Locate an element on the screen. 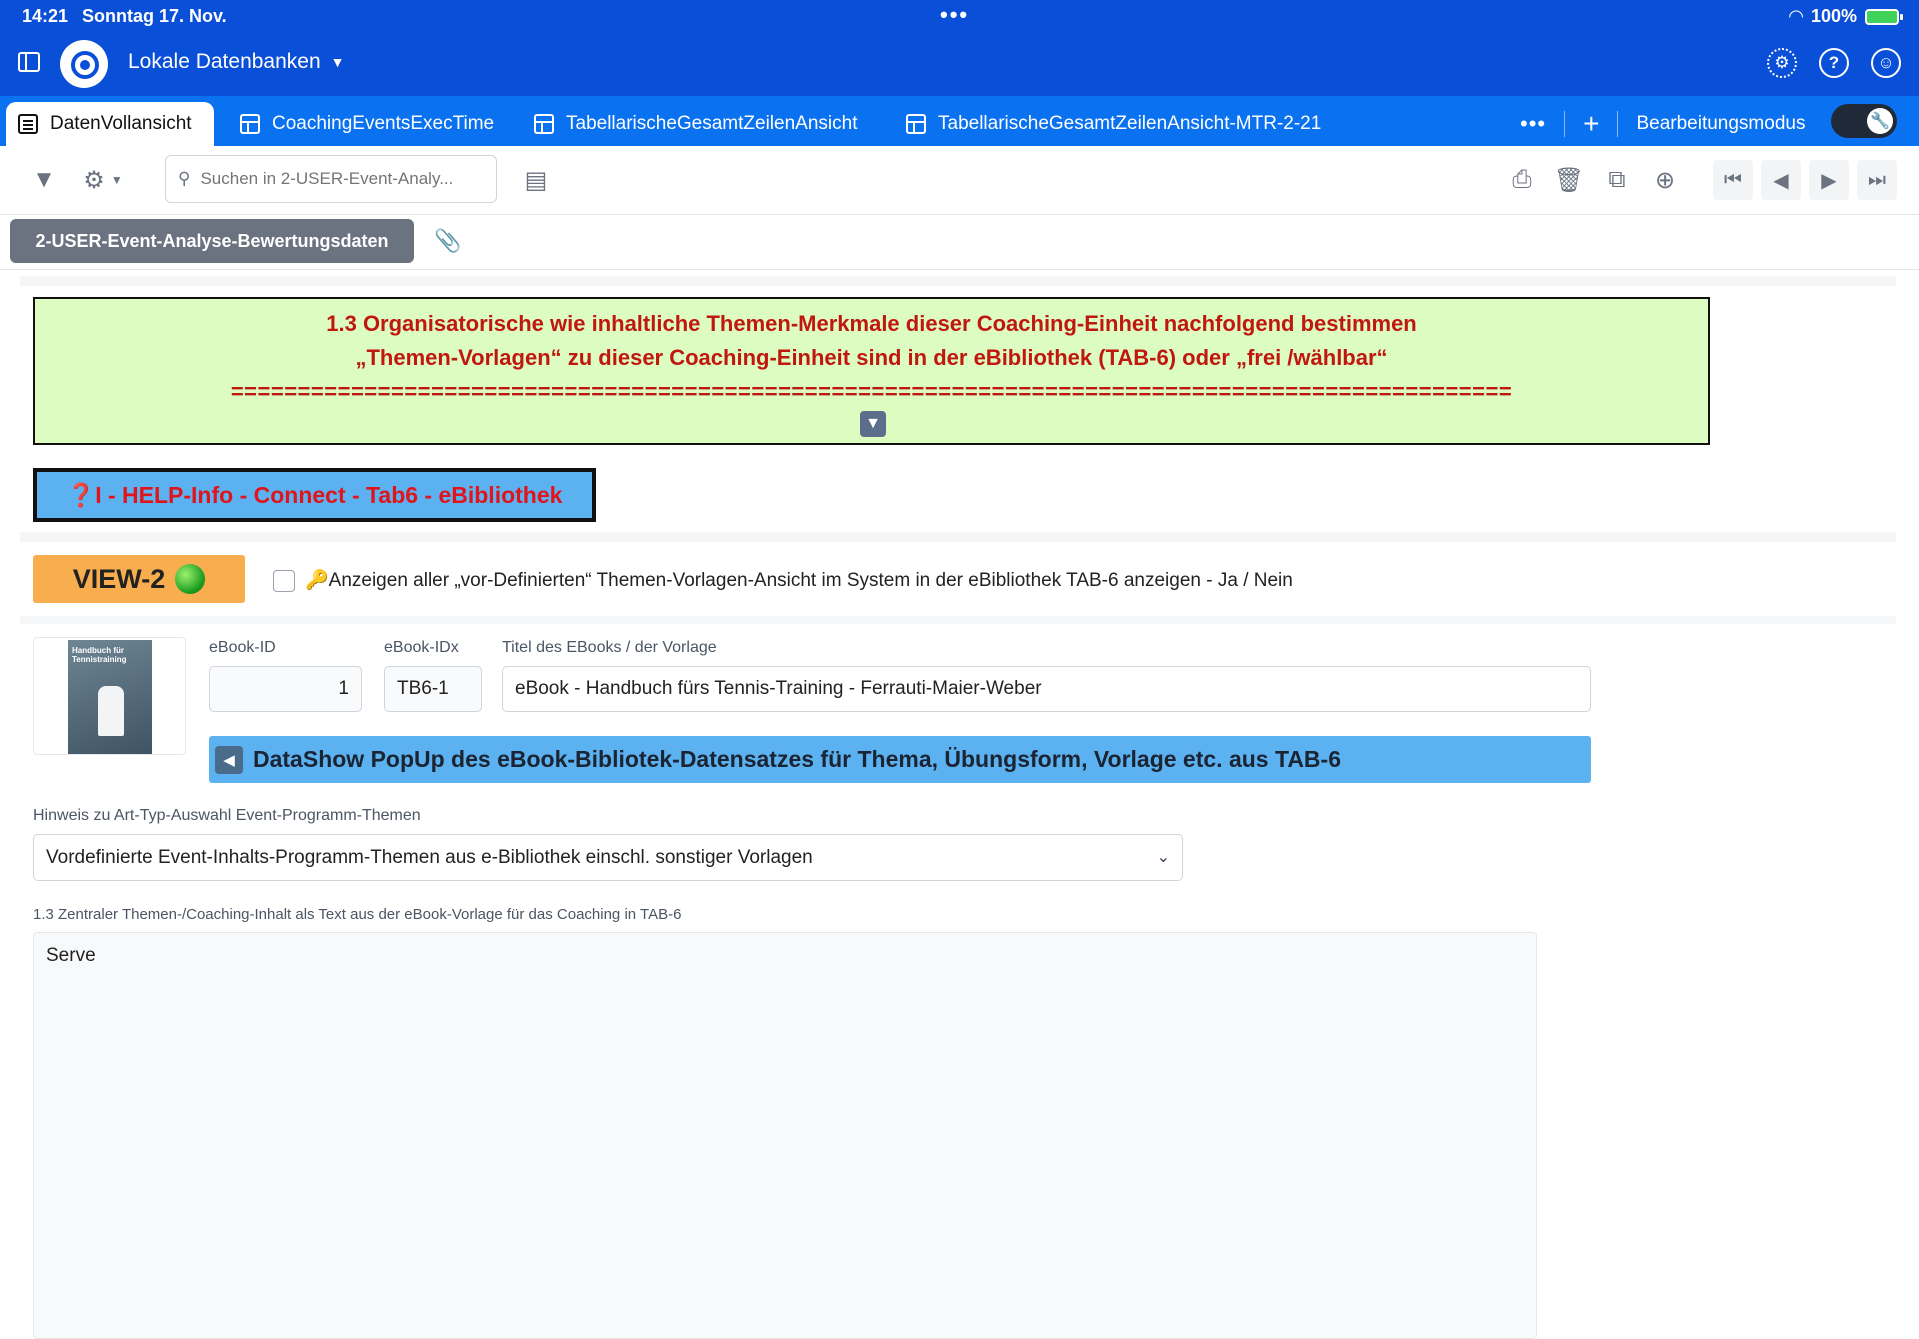 Image resolution: width=1919 pixels, height=1339 pixels. form-view-icon is located at coordinates (28, 124).